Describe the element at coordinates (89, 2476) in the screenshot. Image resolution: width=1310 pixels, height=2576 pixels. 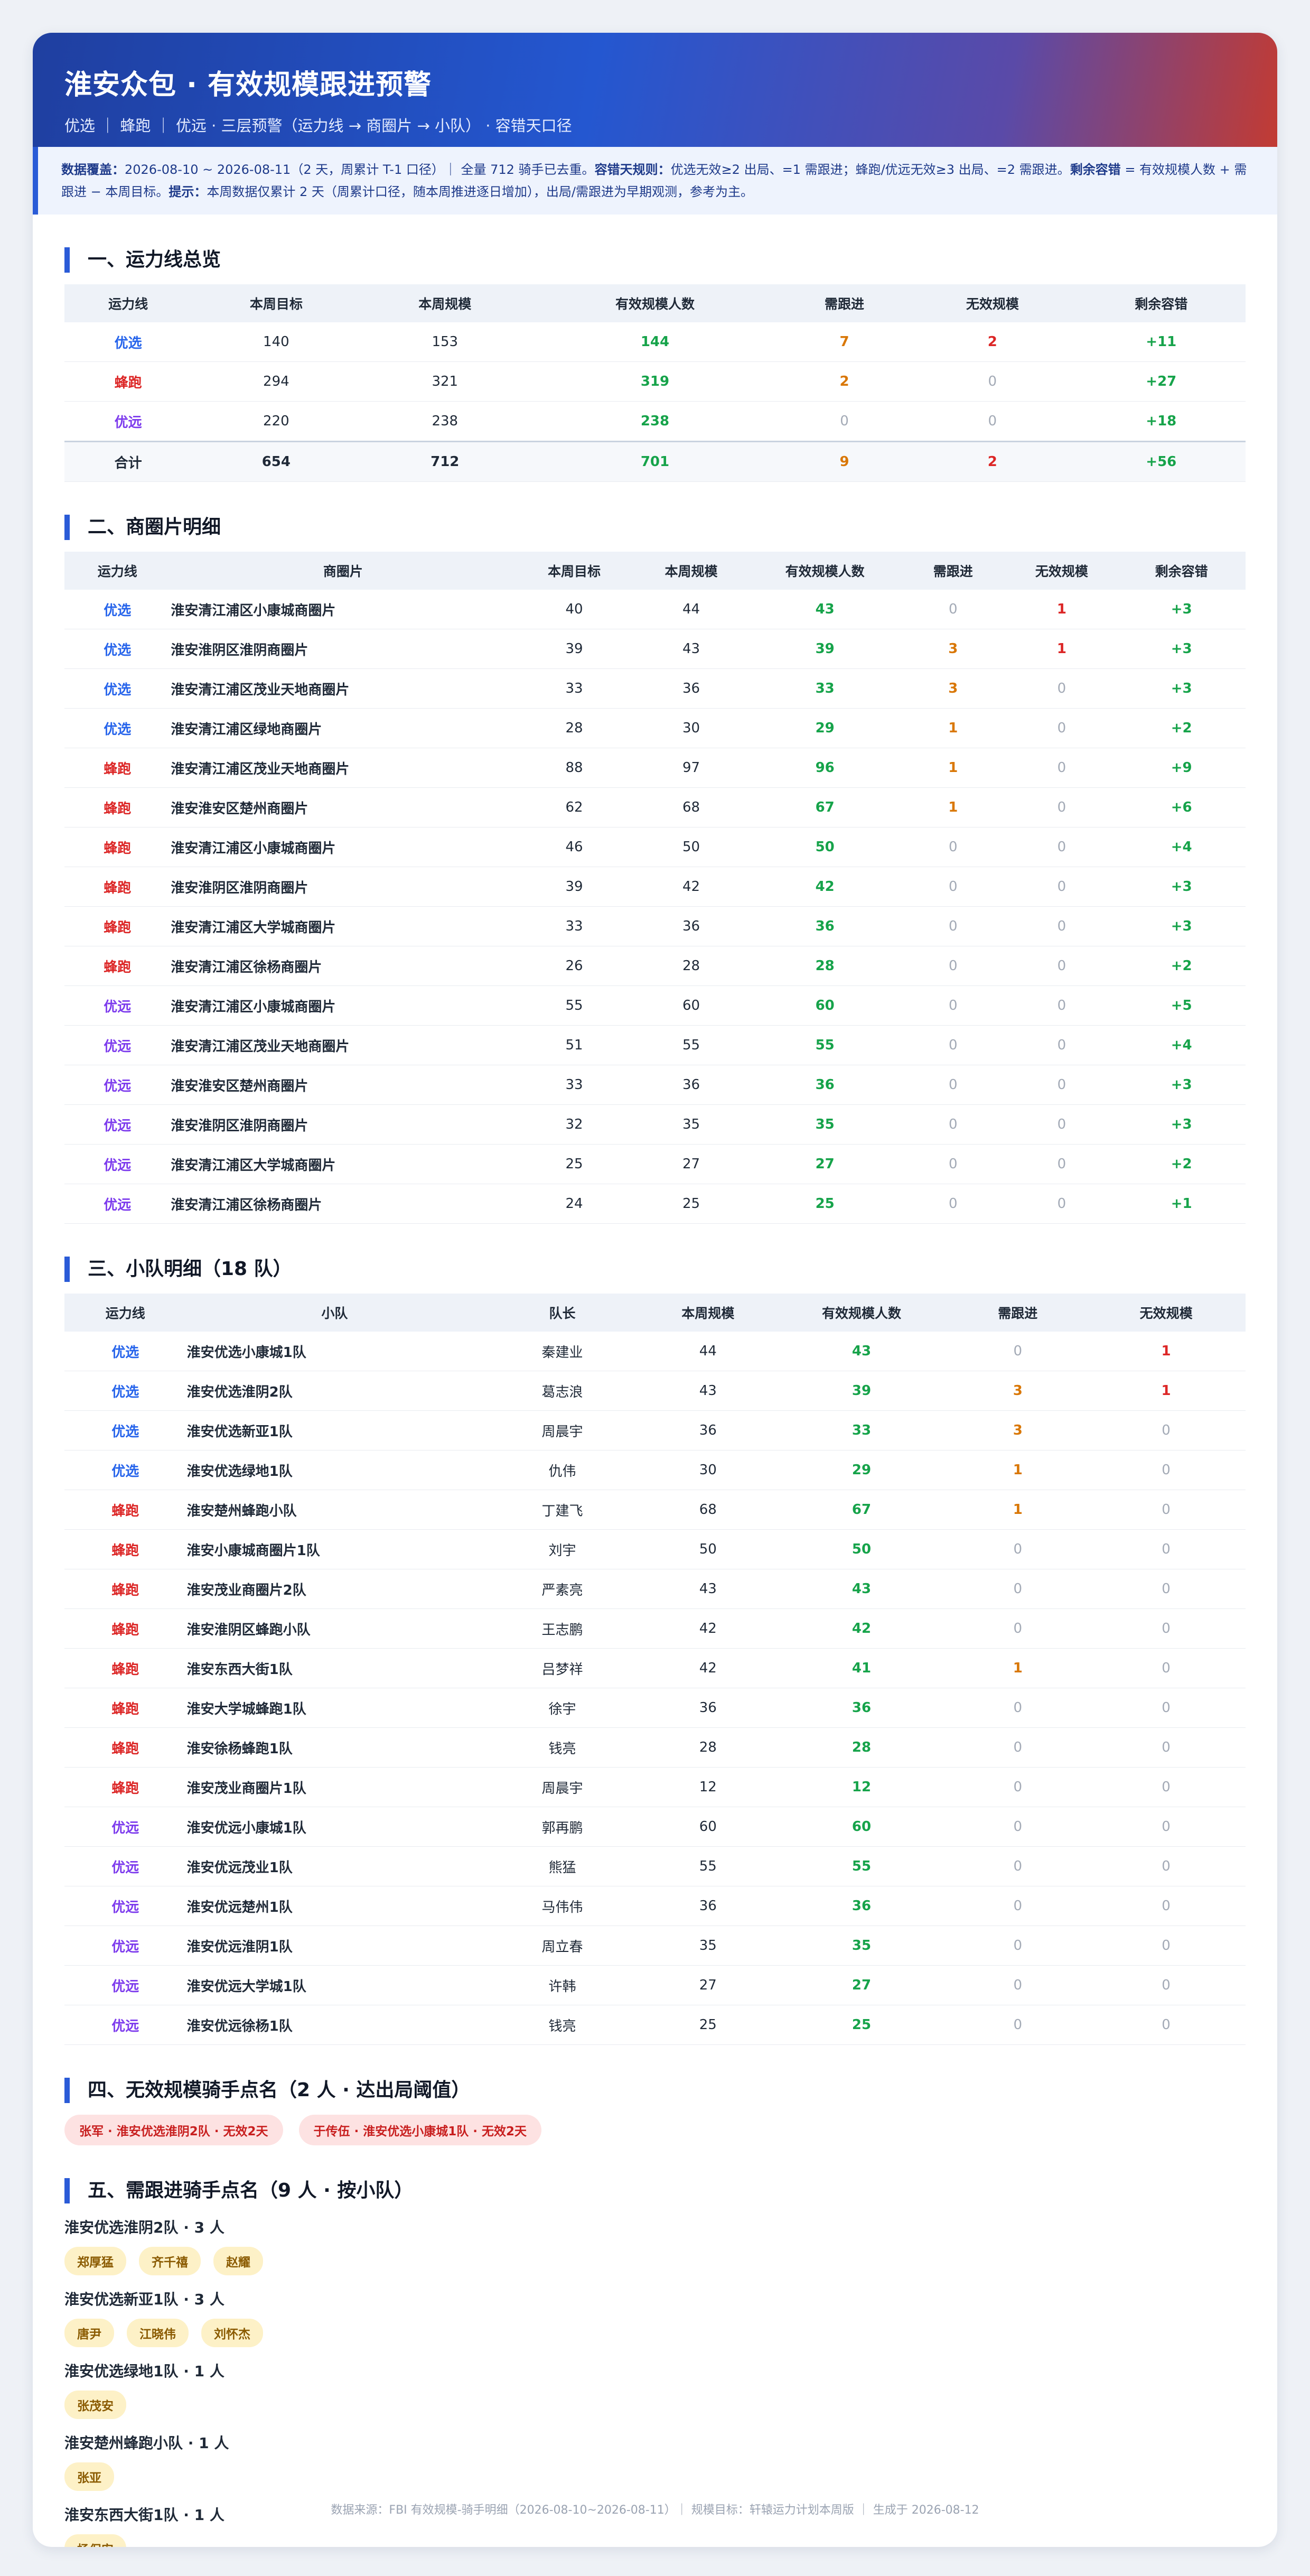
I see `rider-chip: 张亚` at that location.